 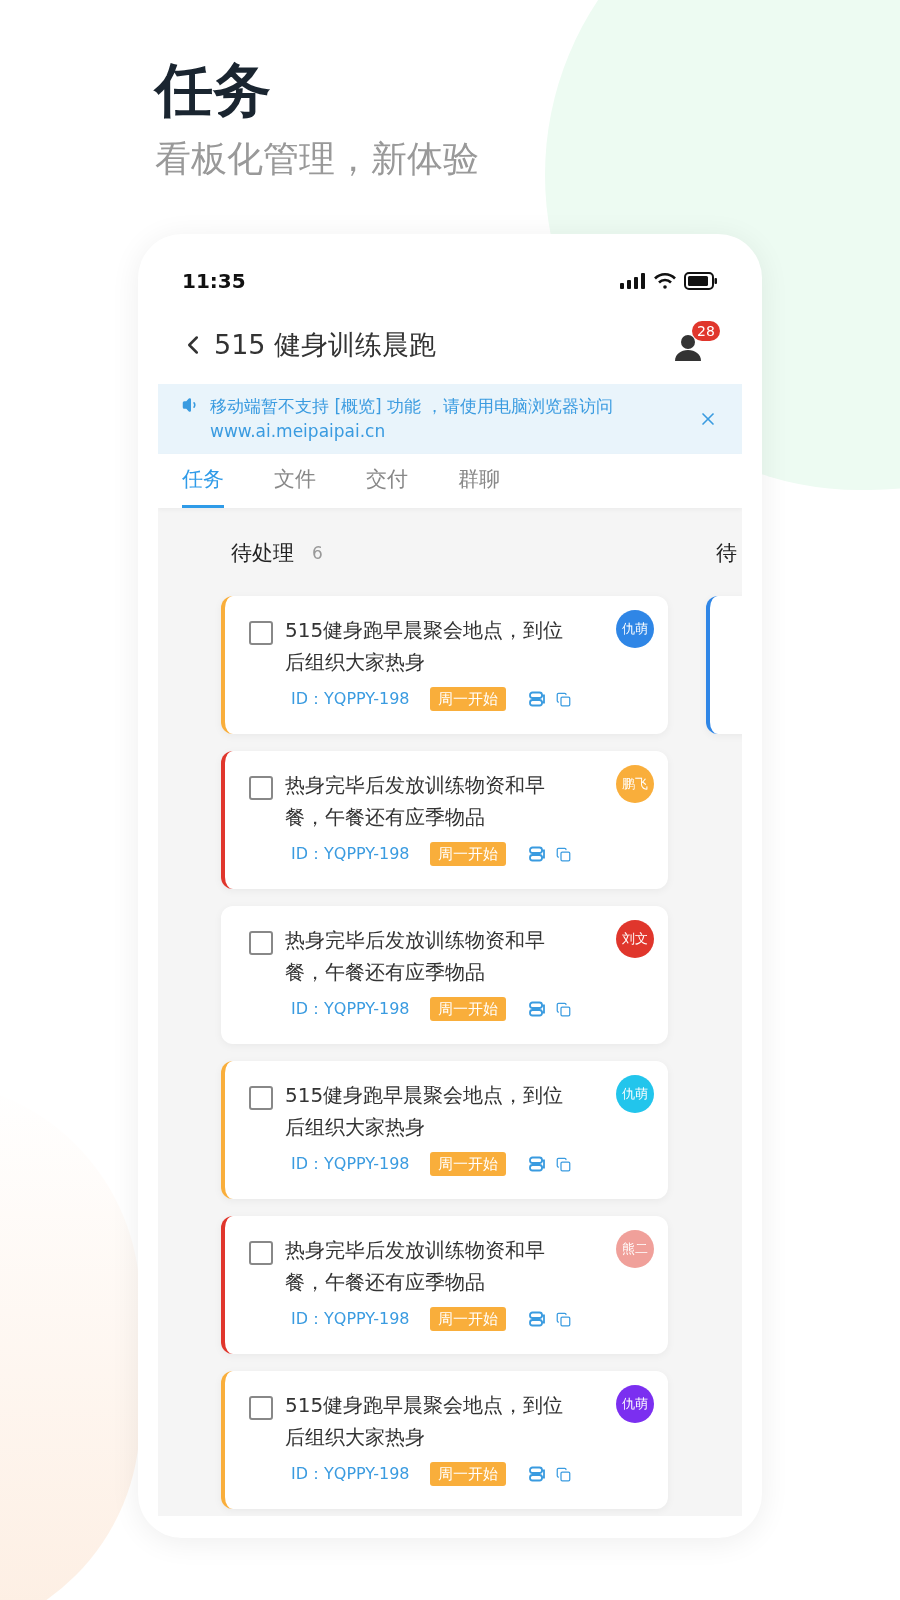 I want to click on column-title: 待处理, so click(x=262, y=554).